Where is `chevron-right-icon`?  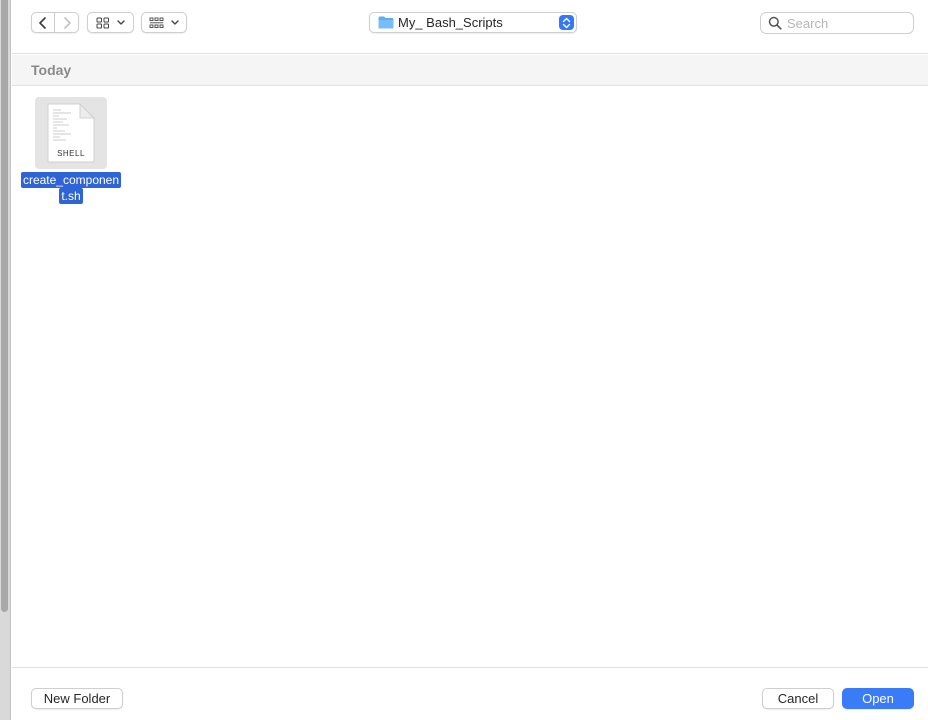 chevron-right-icon is located at coordinates (67, 22).